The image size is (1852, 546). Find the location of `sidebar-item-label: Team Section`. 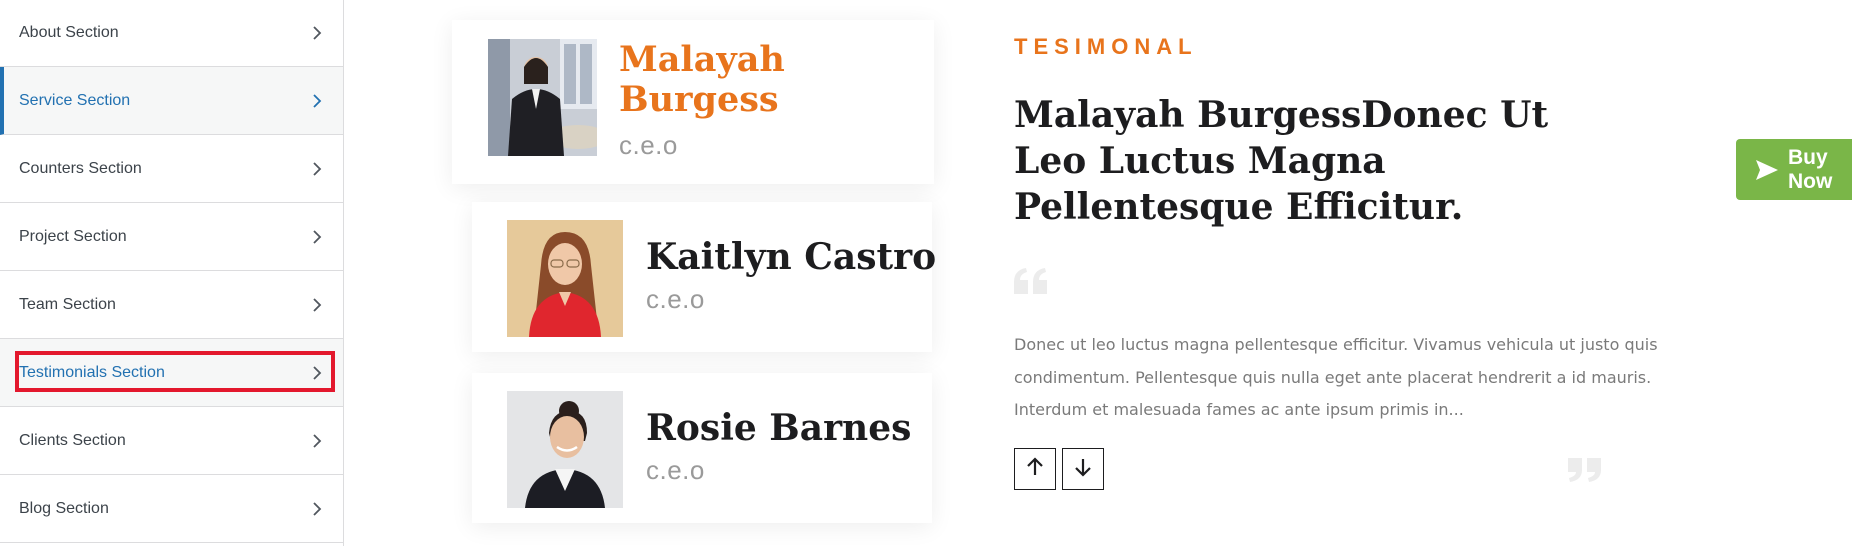

sidebar-item-label: Team Section is located at coordinates (67, 304).